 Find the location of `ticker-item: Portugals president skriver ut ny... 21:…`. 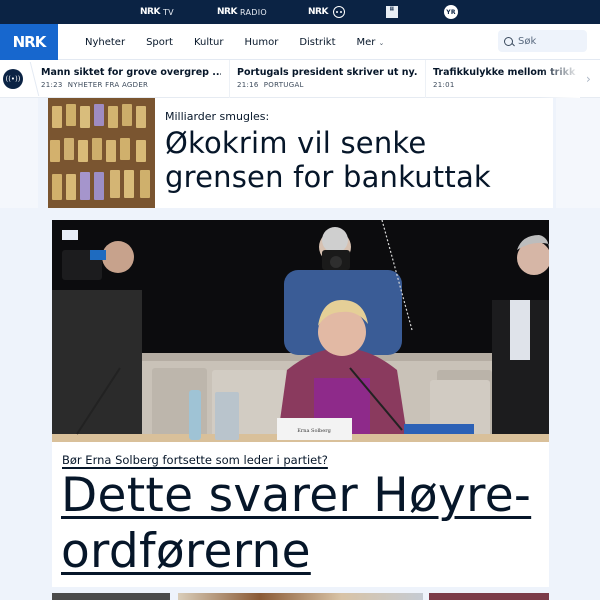

ticker-item: Portugals president skriver ut ny... 21:… is located at coordinates (327, 81).